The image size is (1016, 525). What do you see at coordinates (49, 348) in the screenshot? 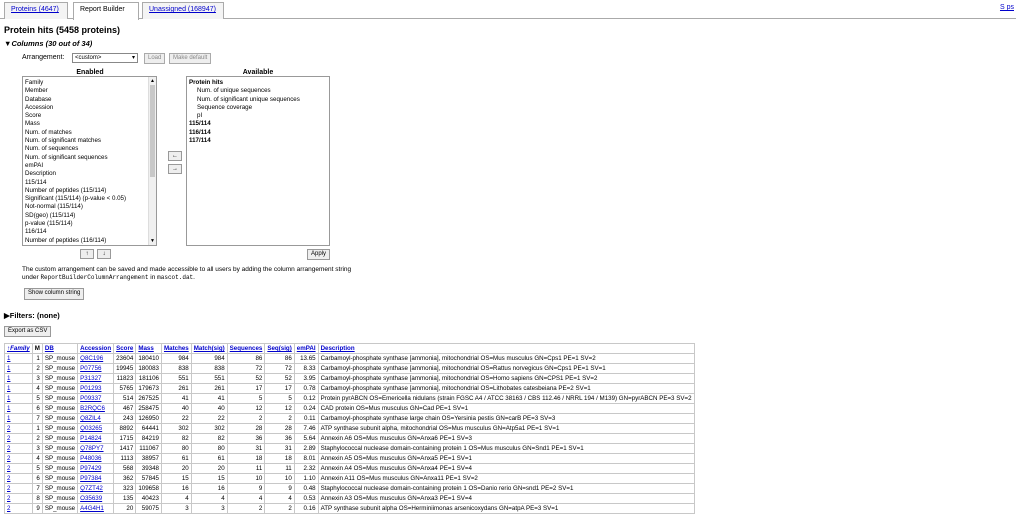
I see `sort-link-db: DB` at bounding box center [49, 348].